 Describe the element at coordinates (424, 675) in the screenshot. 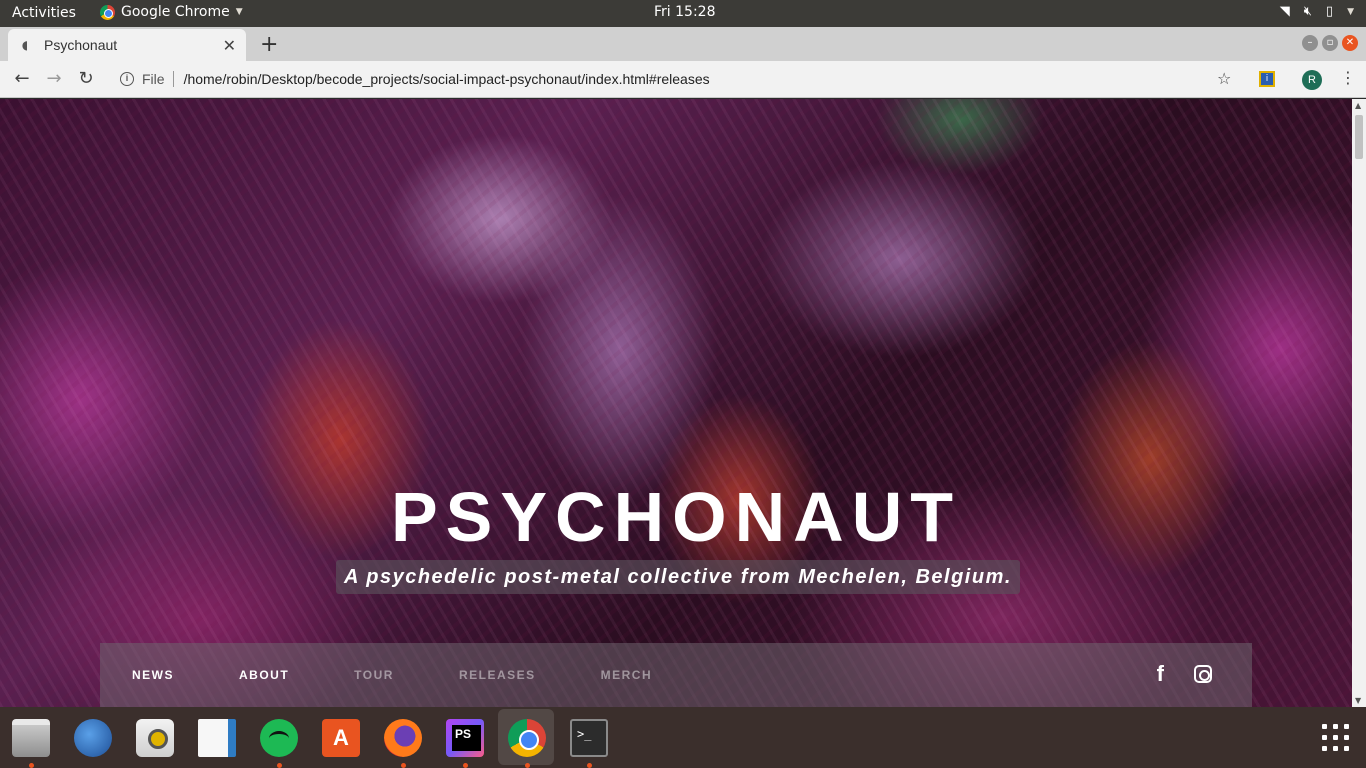

I see `nav-links: NEWS ABOUT TOUR RELEASES MERCH` at that location.